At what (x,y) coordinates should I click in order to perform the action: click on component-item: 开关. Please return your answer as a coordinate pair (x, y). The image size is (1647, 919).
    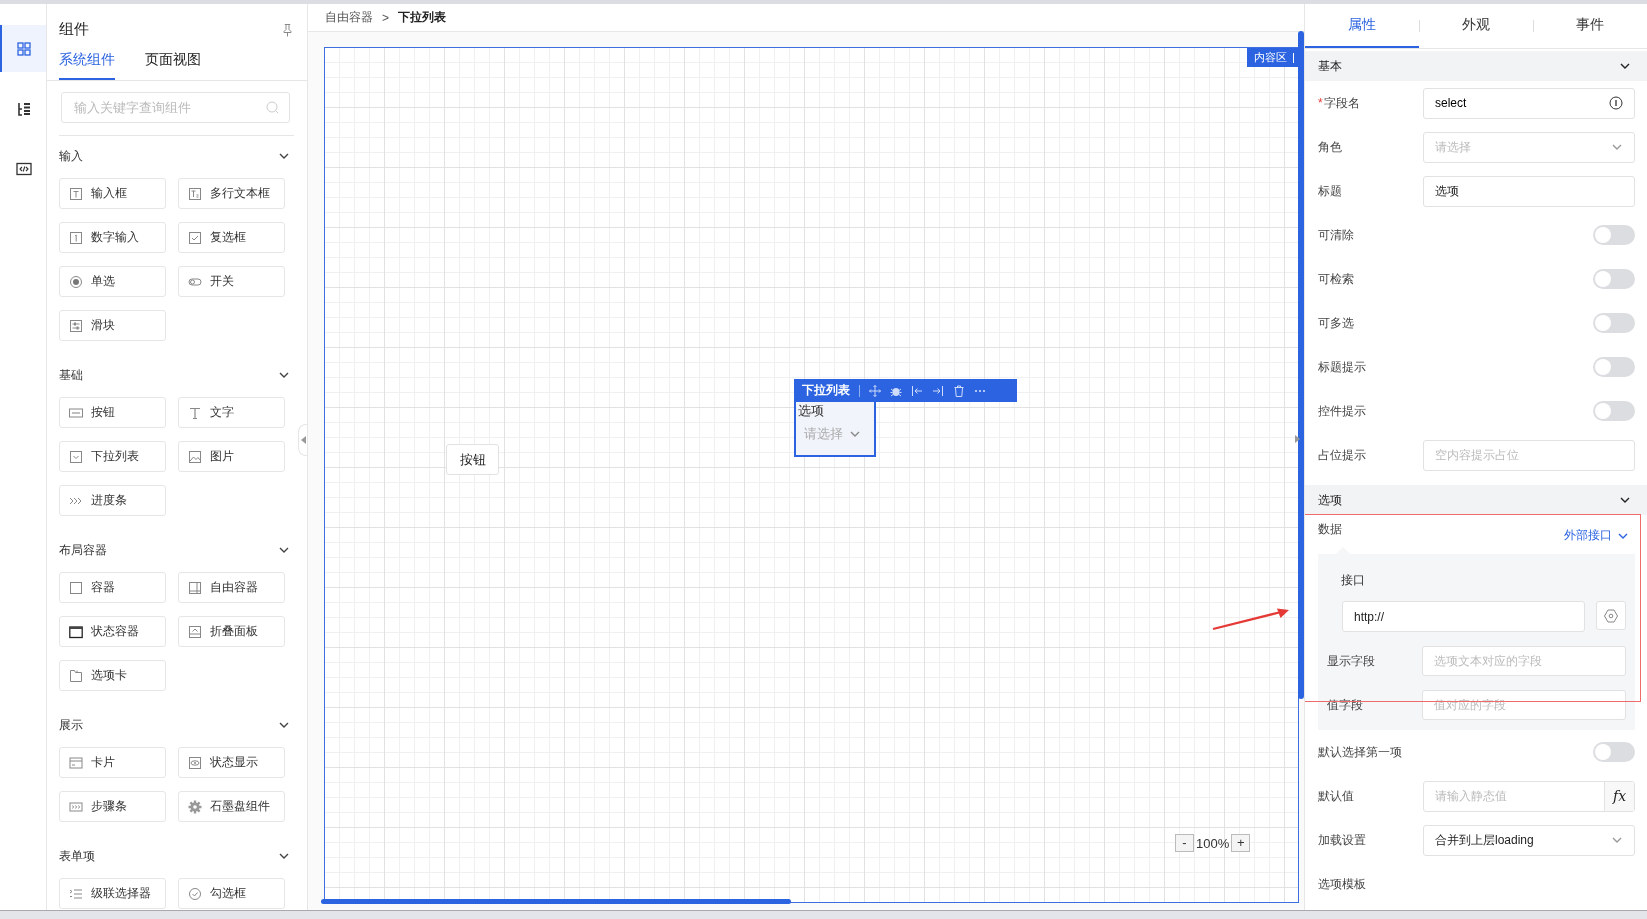
    Looking at the image, I should click on (231, 281).